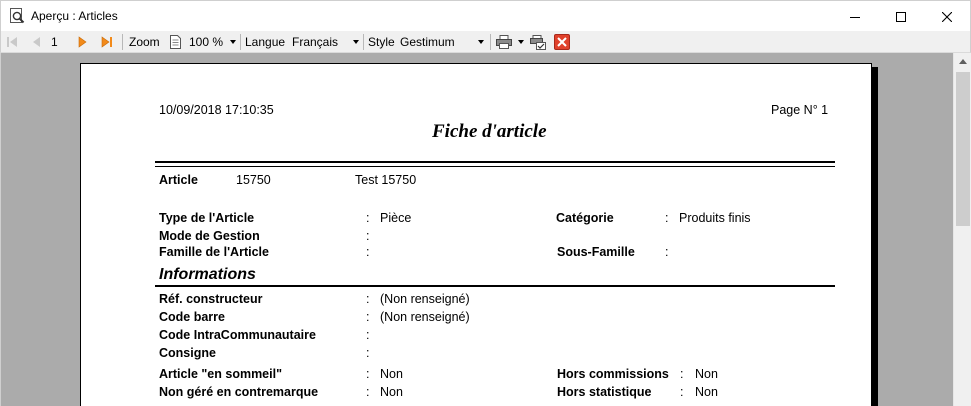  I want to click on previous-page-button, so click(36, 42).